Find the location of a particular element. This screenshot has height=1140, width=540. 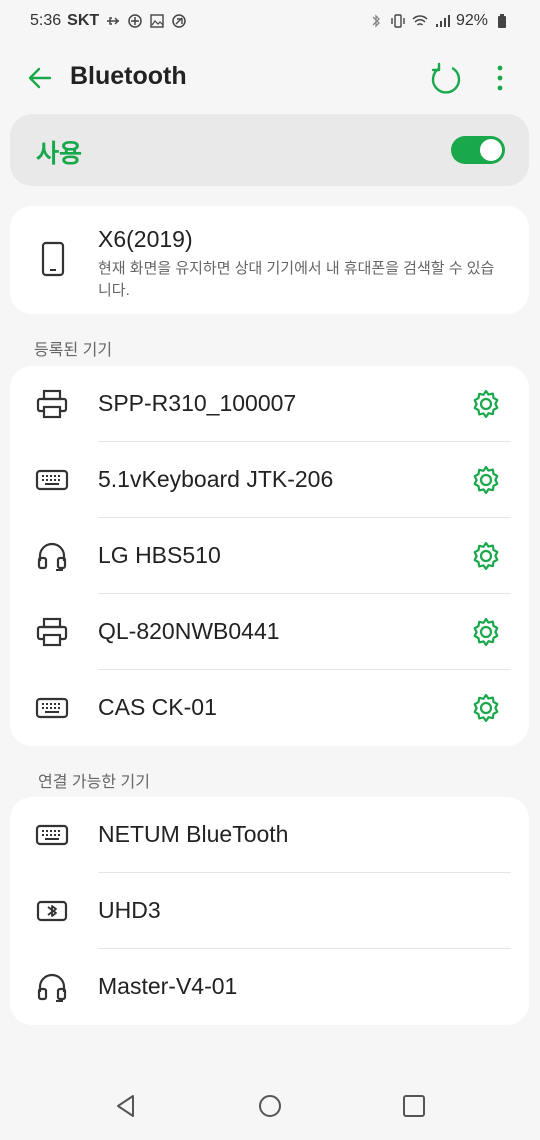

navigation-bar is located at coordinates (270, 1105).